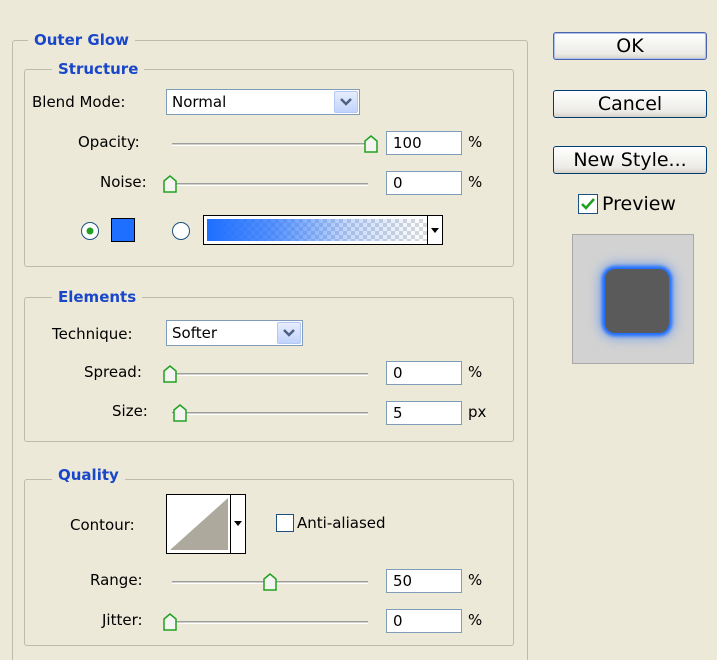 This screenshot has width=717, height=660. Describe the element at coordinates (475, 580) in the screenshot. I see `range-unit: %` at that location.